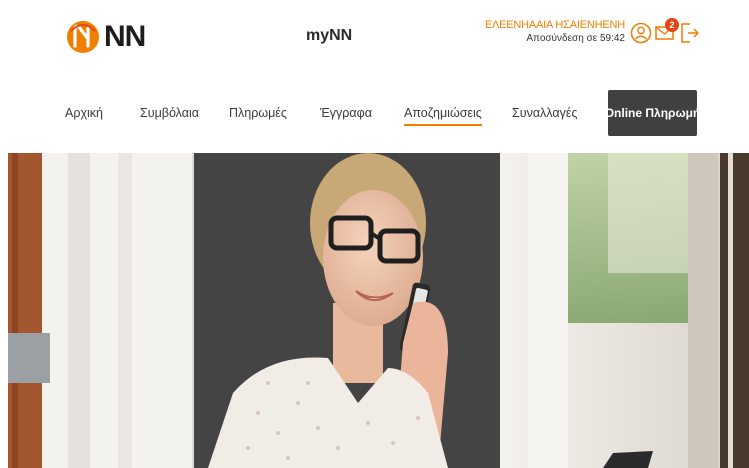  What do you see at coordinates (443, 116) in the screenshot?
I see `nav-item-claims: Αποζημιώσεις` at bounding box center [443, 116].